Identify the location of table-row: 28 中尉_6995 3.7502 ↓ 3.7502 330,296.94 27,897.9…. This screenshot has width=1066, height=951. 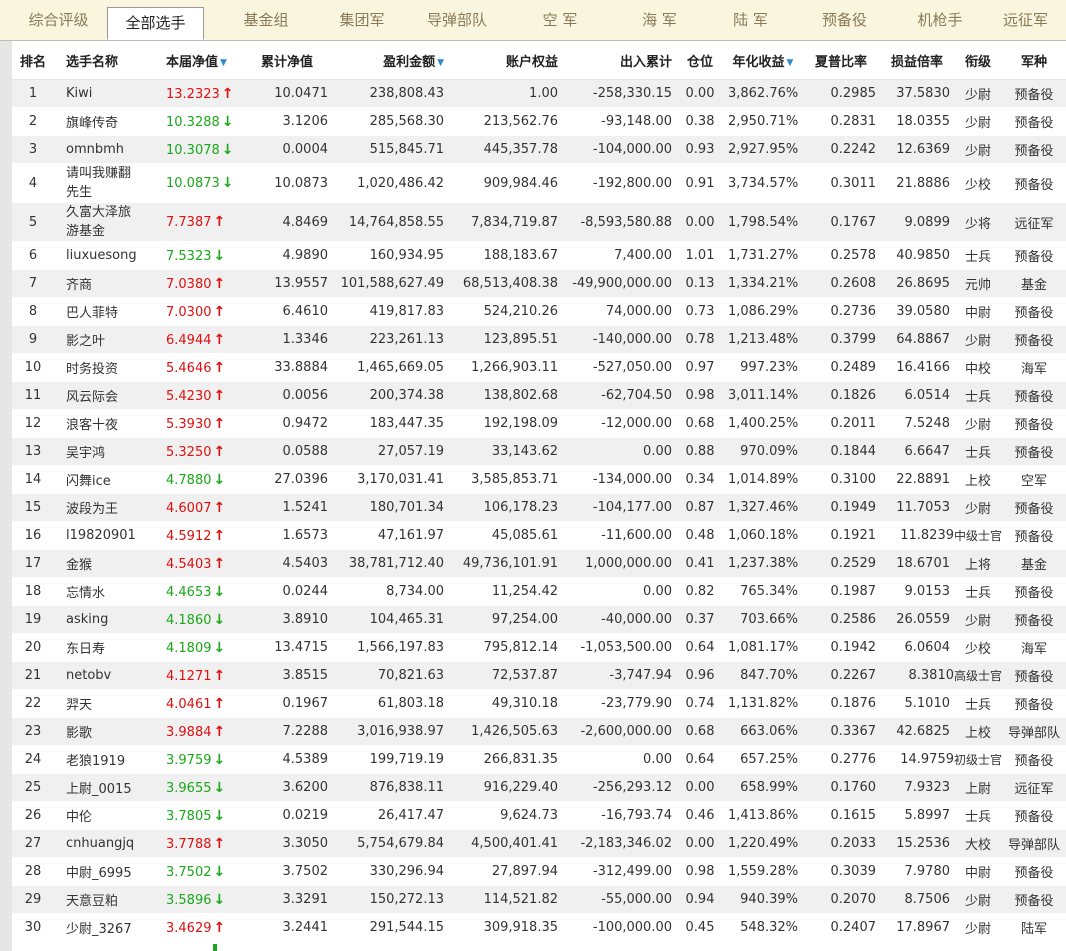
(539, 871).